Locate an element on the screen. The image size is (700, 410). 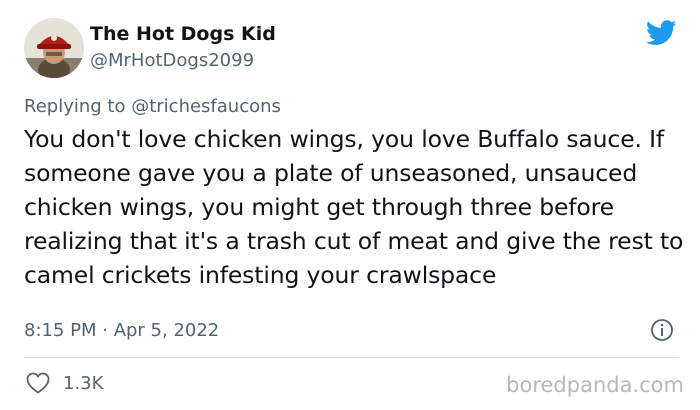
like-count: 1.3K is located at coordinates (83, 384).